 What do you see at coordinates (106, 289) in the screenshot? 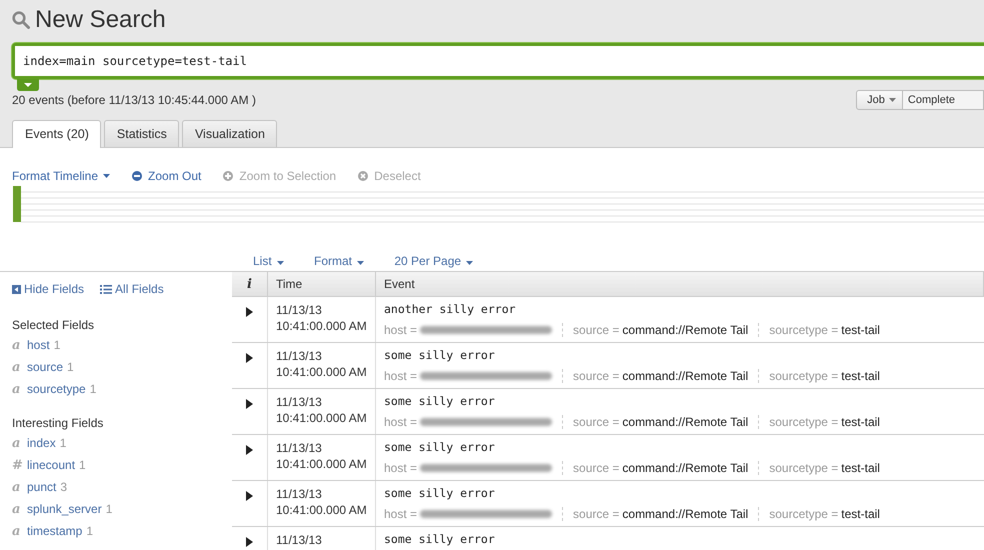
I see `list-icon` at bounding box center [106, 289].